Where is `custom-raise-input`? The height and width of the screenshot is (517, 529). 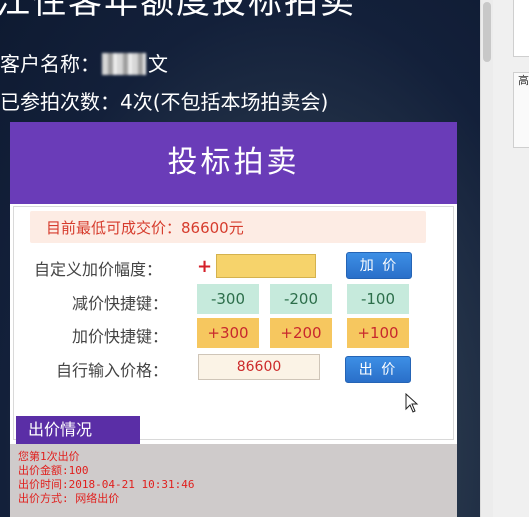 custom-raise-input is located at coordinates (266, 266).